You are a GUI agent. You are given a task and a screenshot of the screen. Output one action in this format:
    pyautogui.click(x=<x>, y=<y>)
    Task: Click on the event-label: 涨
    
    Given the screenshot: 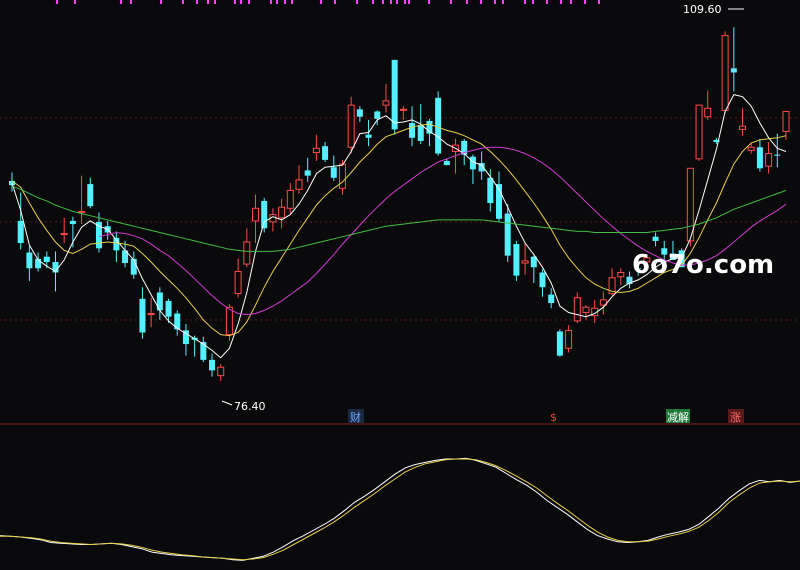 What is the action you would take?
    pyautogui.click(x=735, y=417)
    